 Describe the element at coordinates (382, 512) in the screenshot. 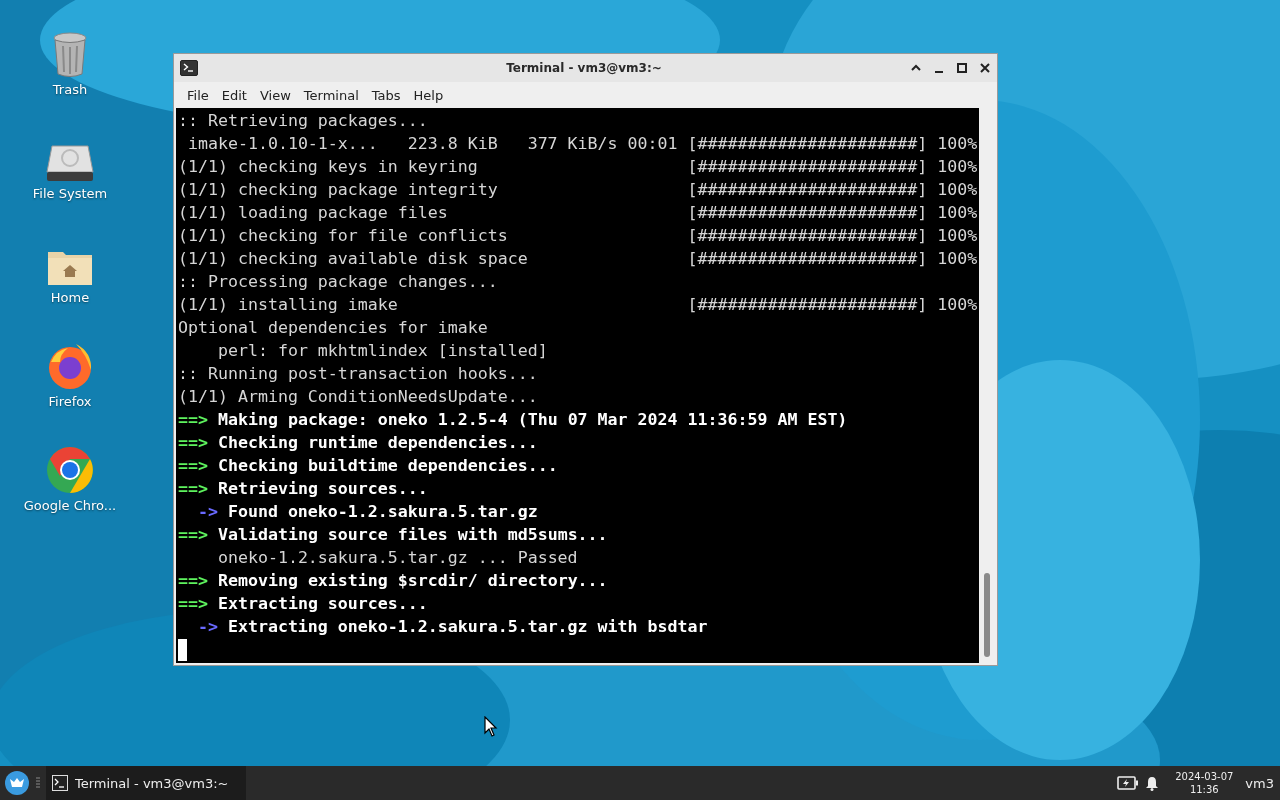

I see `terminal-line: Found oneko-1.2.sakura.5.tar.gz` at that location.